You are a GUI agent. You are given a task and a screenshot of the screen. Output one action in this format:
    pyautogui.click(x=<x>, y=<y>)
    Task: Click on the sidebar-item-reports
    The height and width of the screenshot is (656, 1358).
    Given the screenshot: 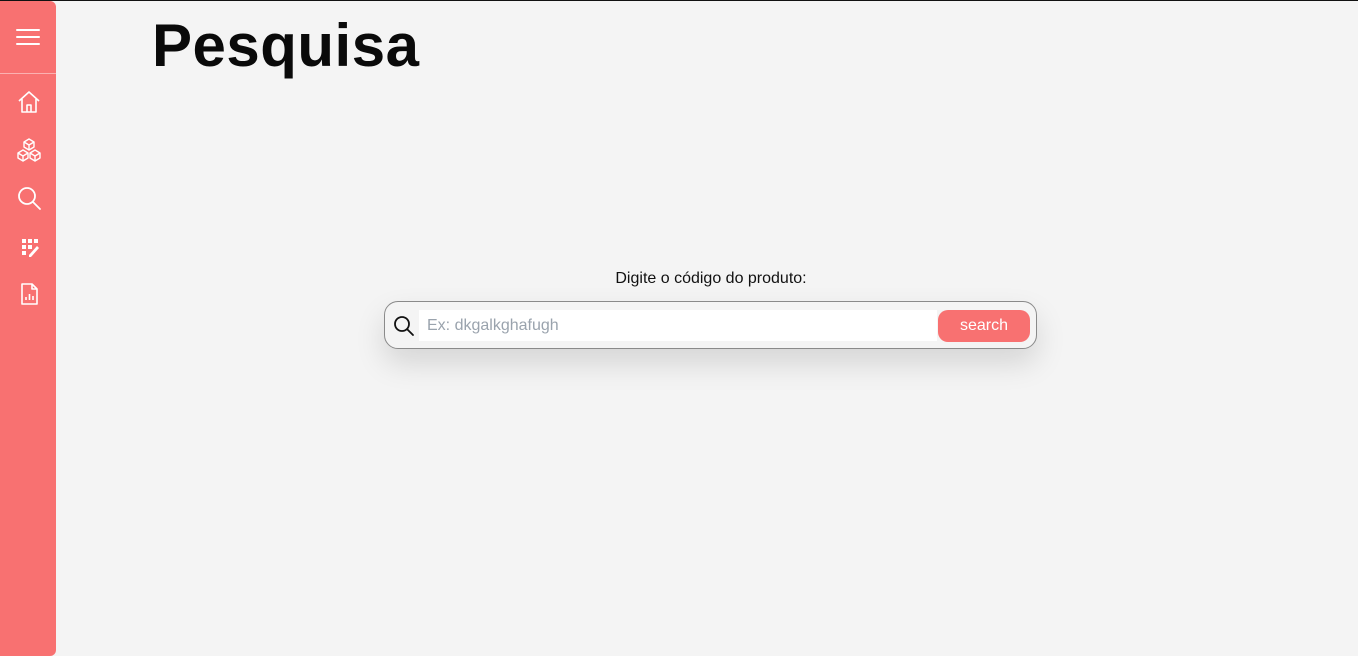 What is the action you would take?
    pyautogui.click(x=29, y=294)
    